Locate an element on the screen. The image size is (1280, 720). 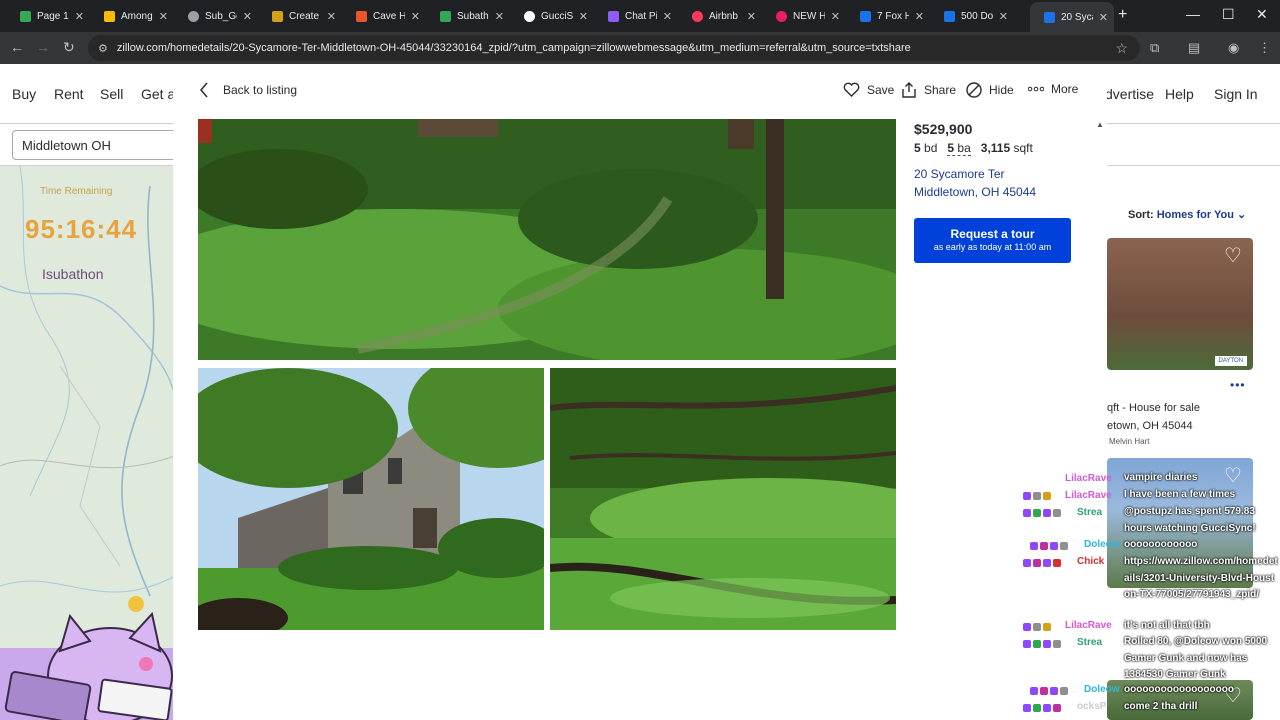
heart-icon is located at coordinates (851, 89).